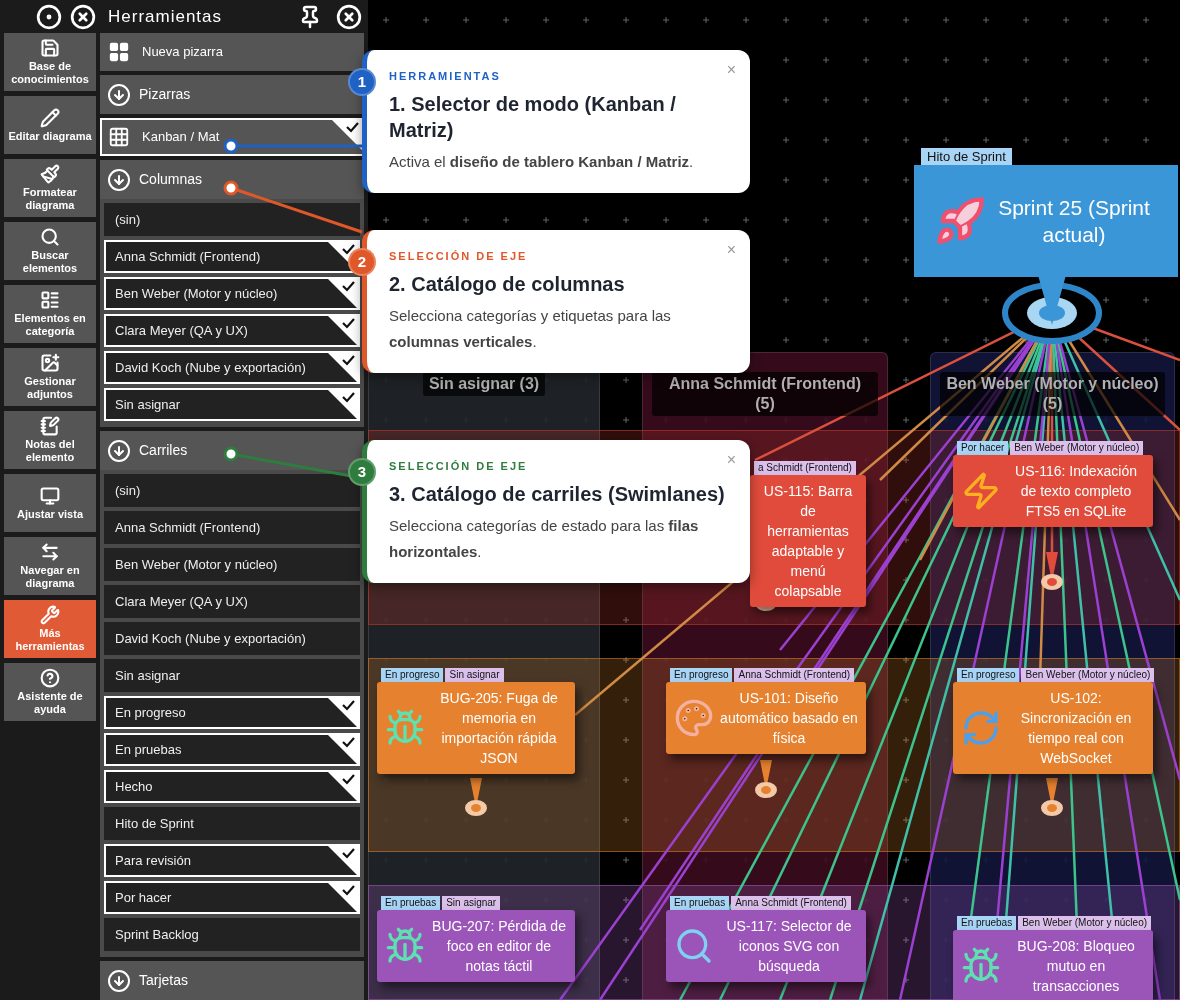 This screenshot has width=1180, height=1000. What do you see at coordinates (232, 137) in the screenshot?
I see `mode-option: Kanban / Mat` at bounding box center [232, 137].